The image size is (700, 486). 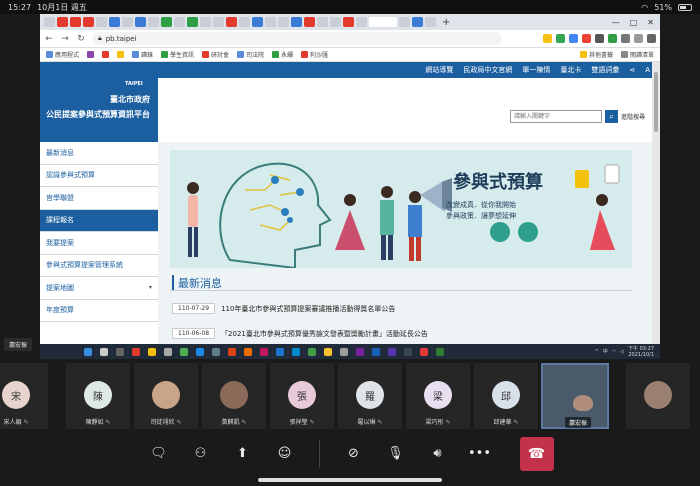 I want to click on participant-tile: 司徒翊欣 ✎, so click(x=166, y=396).